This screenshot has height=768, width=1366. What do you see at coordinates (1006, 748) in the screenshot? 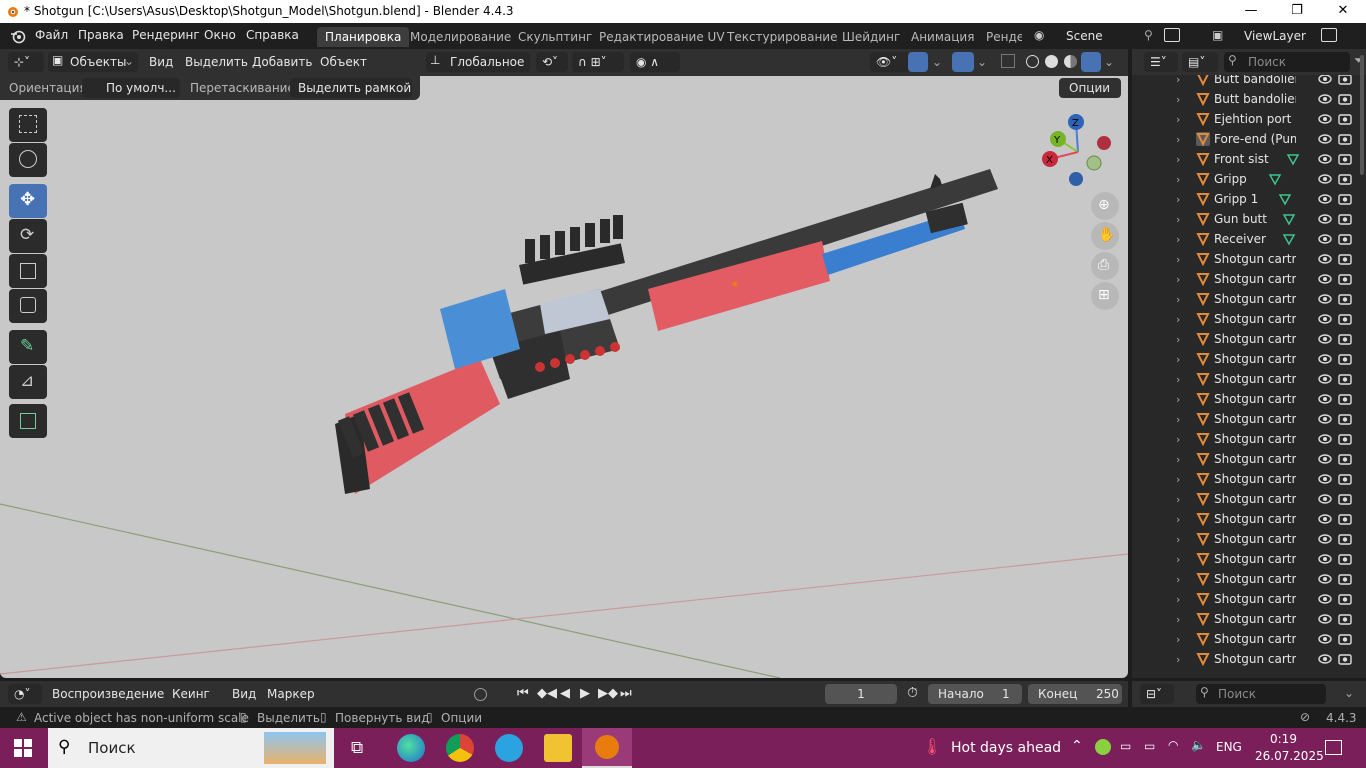
I see `weather-text: Hot days ahead` at bounding box center [1006, 748].